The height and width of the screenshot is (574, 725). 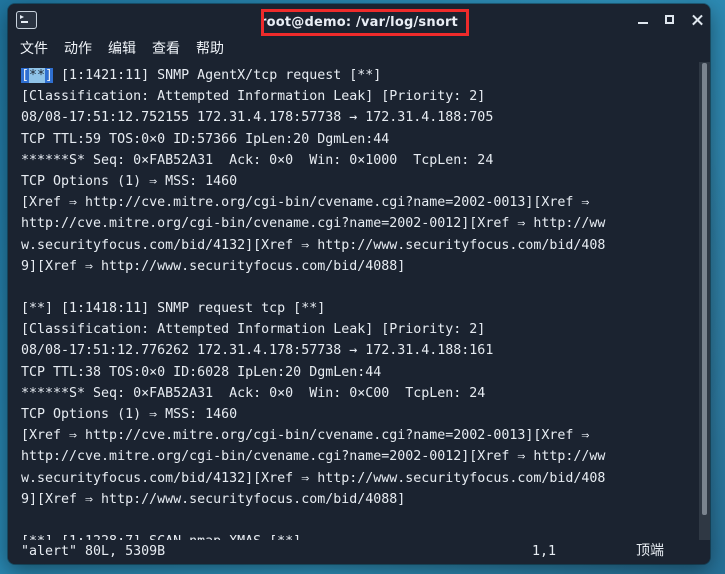 What do you see at coordinates (26, 20) in the screenshot?
I see `terminal-icon` at bounding box center [26, 20].